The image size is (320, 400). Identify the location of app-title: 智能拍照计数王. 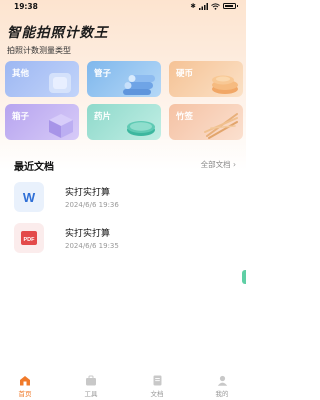
(58, 33).